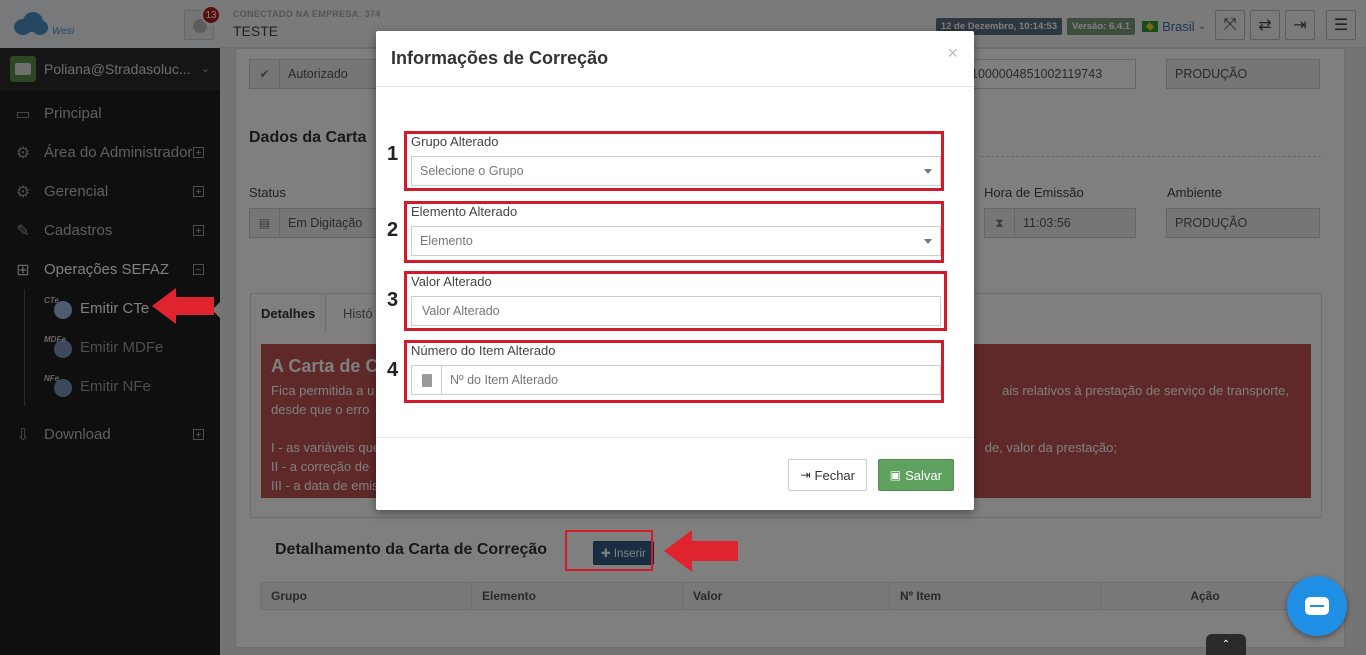 Image resolution: width=1366 pixels, height=655 pixels. I want to click on elemento-alterado-select: Elemento, so click(676, 241).